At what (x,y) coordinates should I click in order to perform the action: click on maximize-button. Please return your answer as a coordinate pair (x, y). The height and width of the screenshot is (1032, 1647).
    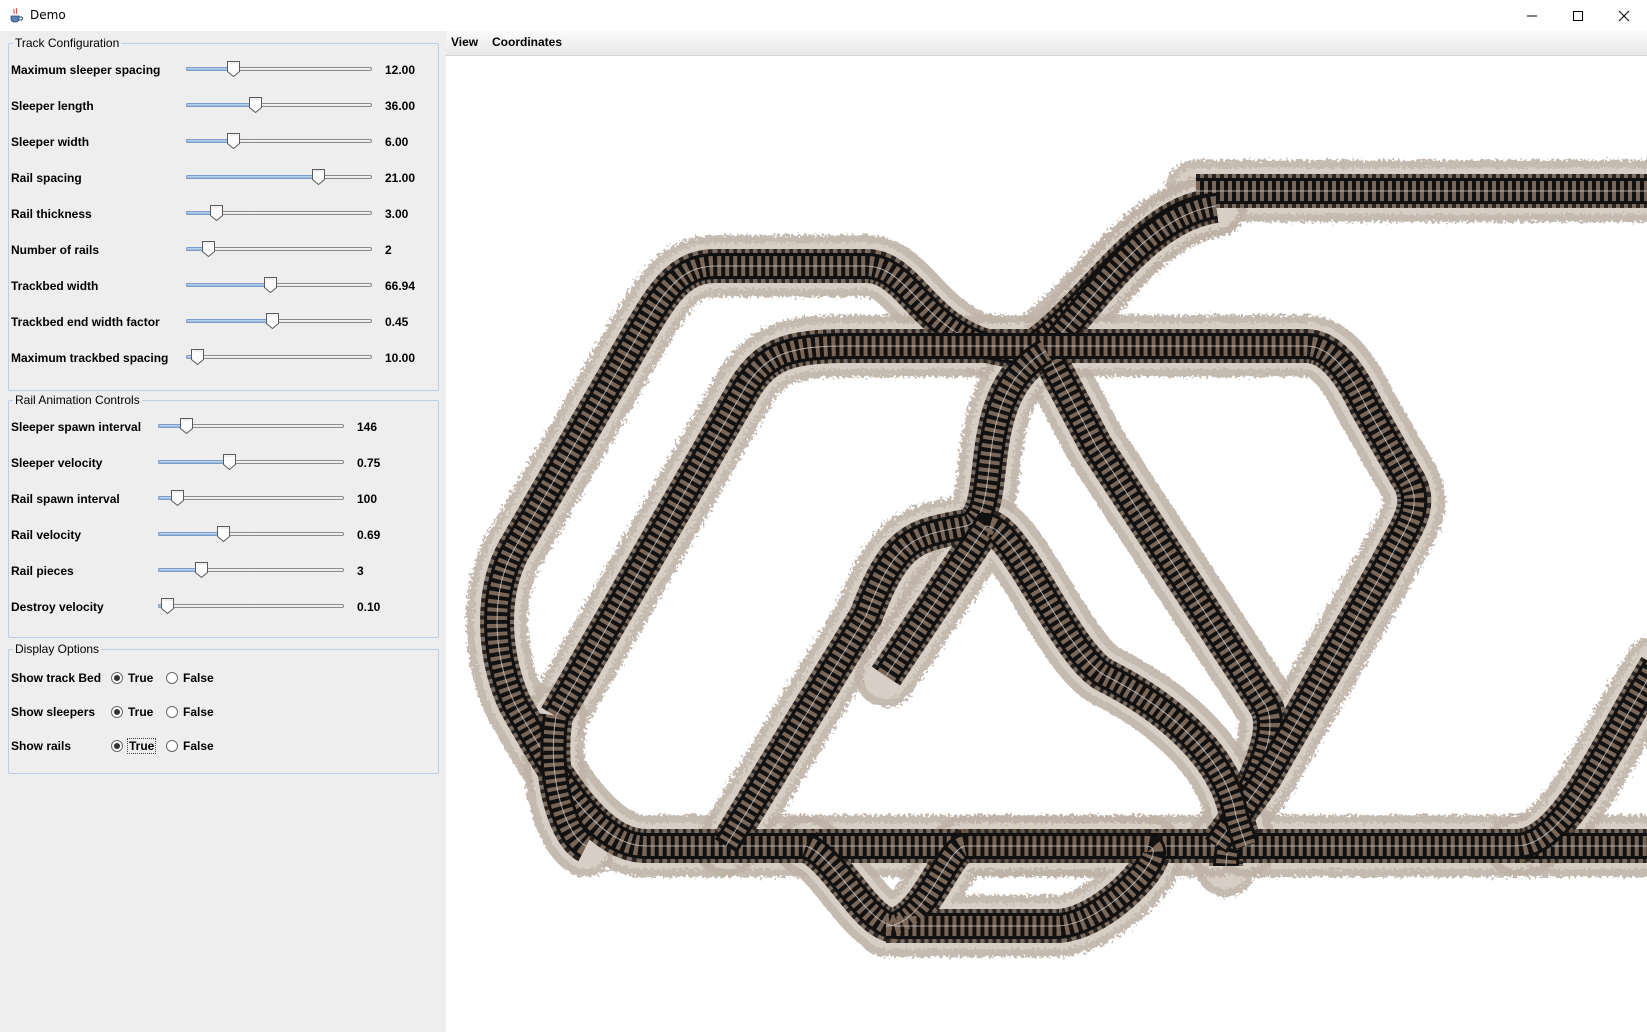
    Looking at the image, I should click on (1578, 15).